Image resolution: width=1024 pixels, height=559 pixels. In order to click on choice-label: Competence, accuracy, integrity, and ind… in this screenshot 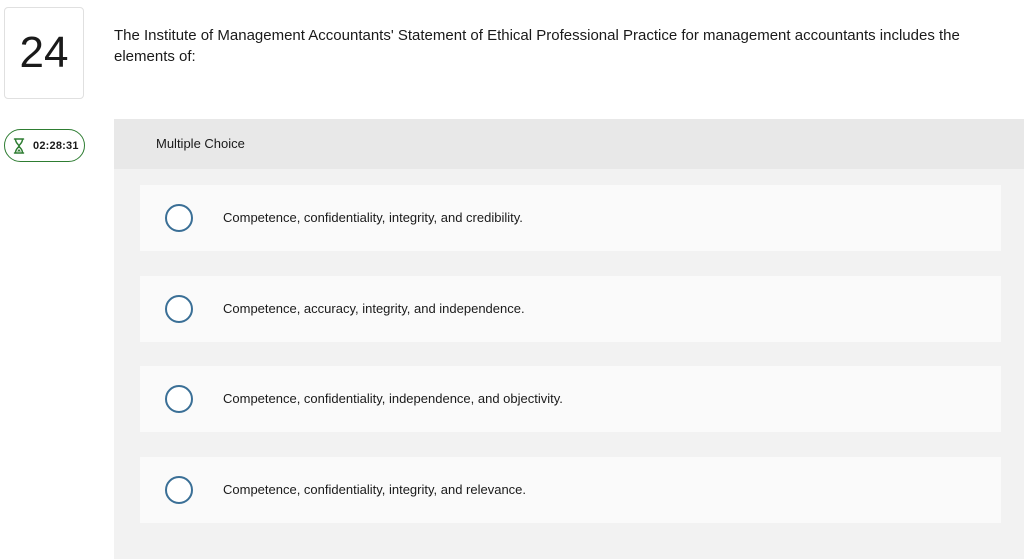, I will do `click(374, 308)`.